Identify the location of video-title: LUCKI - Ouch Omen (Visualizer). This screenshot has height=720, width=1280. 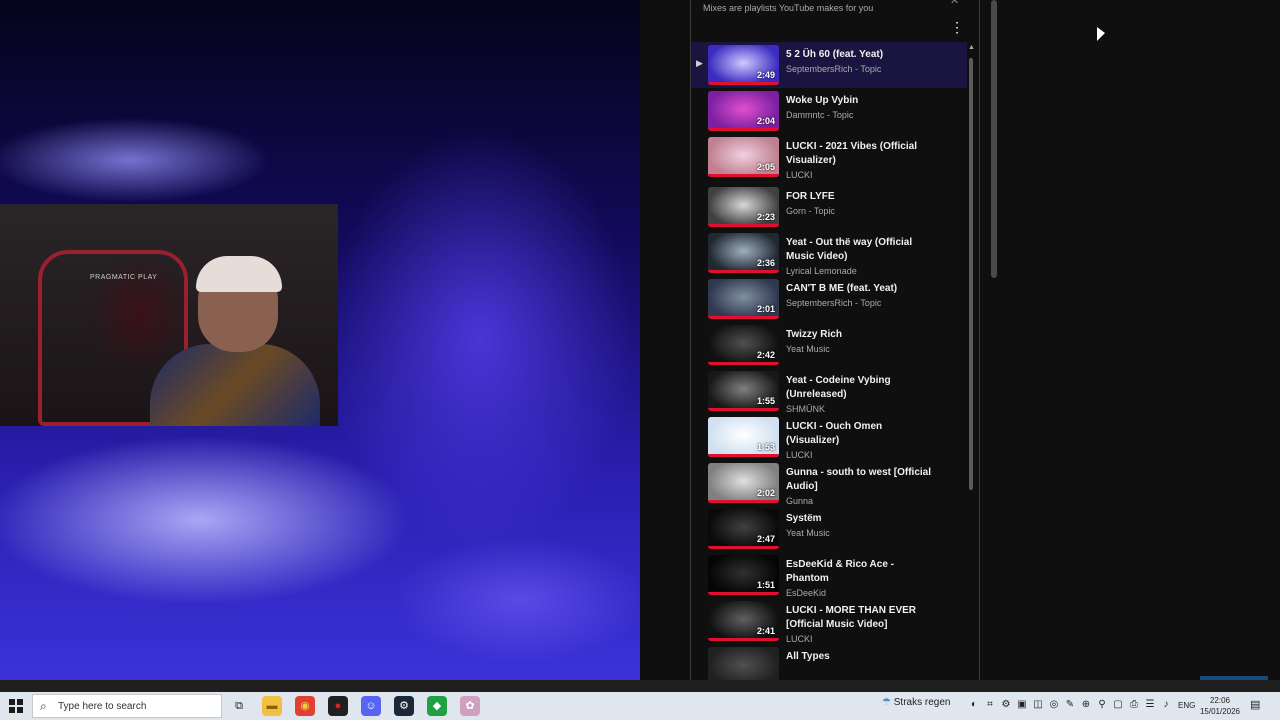
(861, 434).